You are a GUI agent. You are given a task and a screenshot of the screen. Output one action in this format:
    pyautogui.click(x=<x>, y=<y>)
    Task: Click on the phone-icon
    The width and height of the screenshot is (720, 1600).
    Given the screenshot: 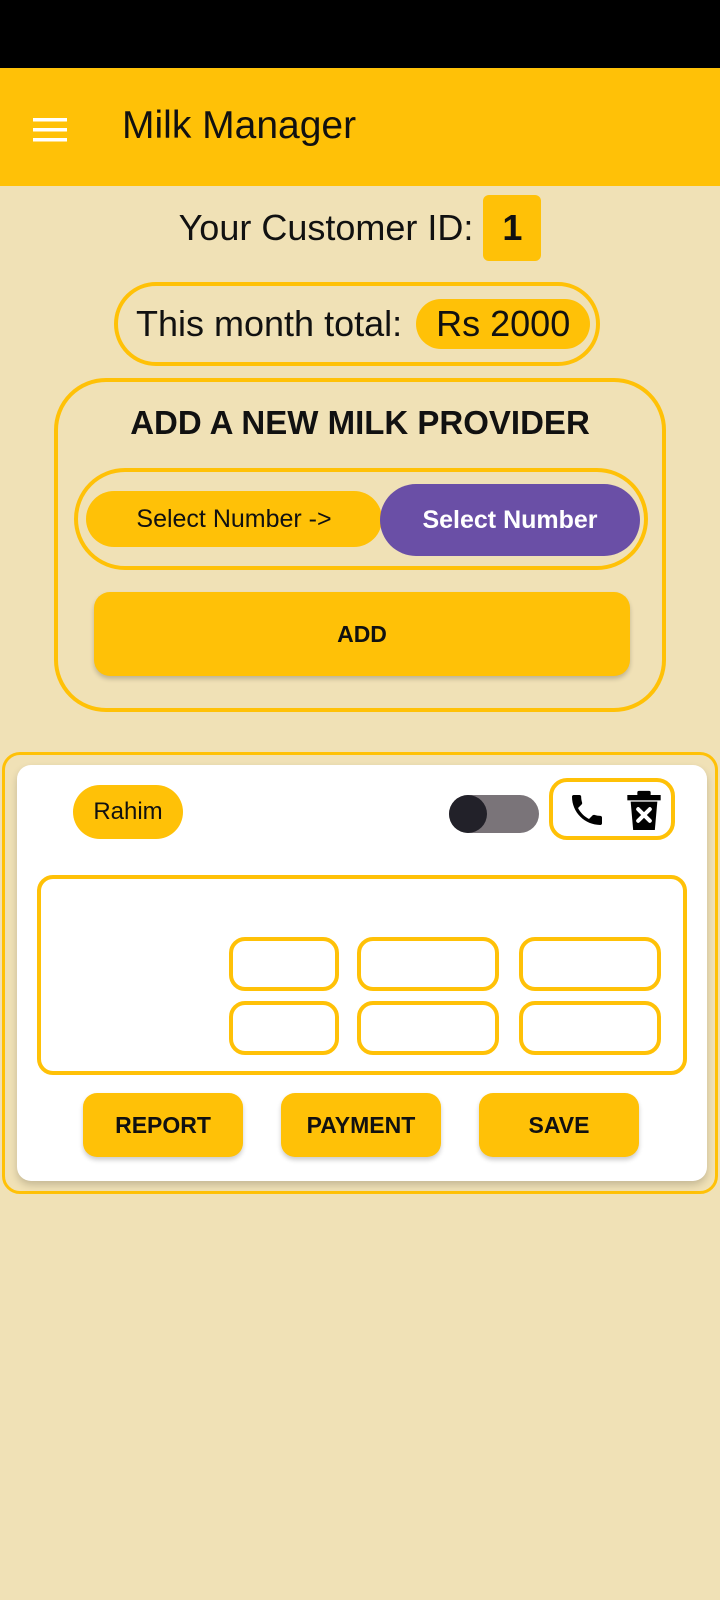 What is the action you would take?
    pyautogui.click(x=587, y=810)
    